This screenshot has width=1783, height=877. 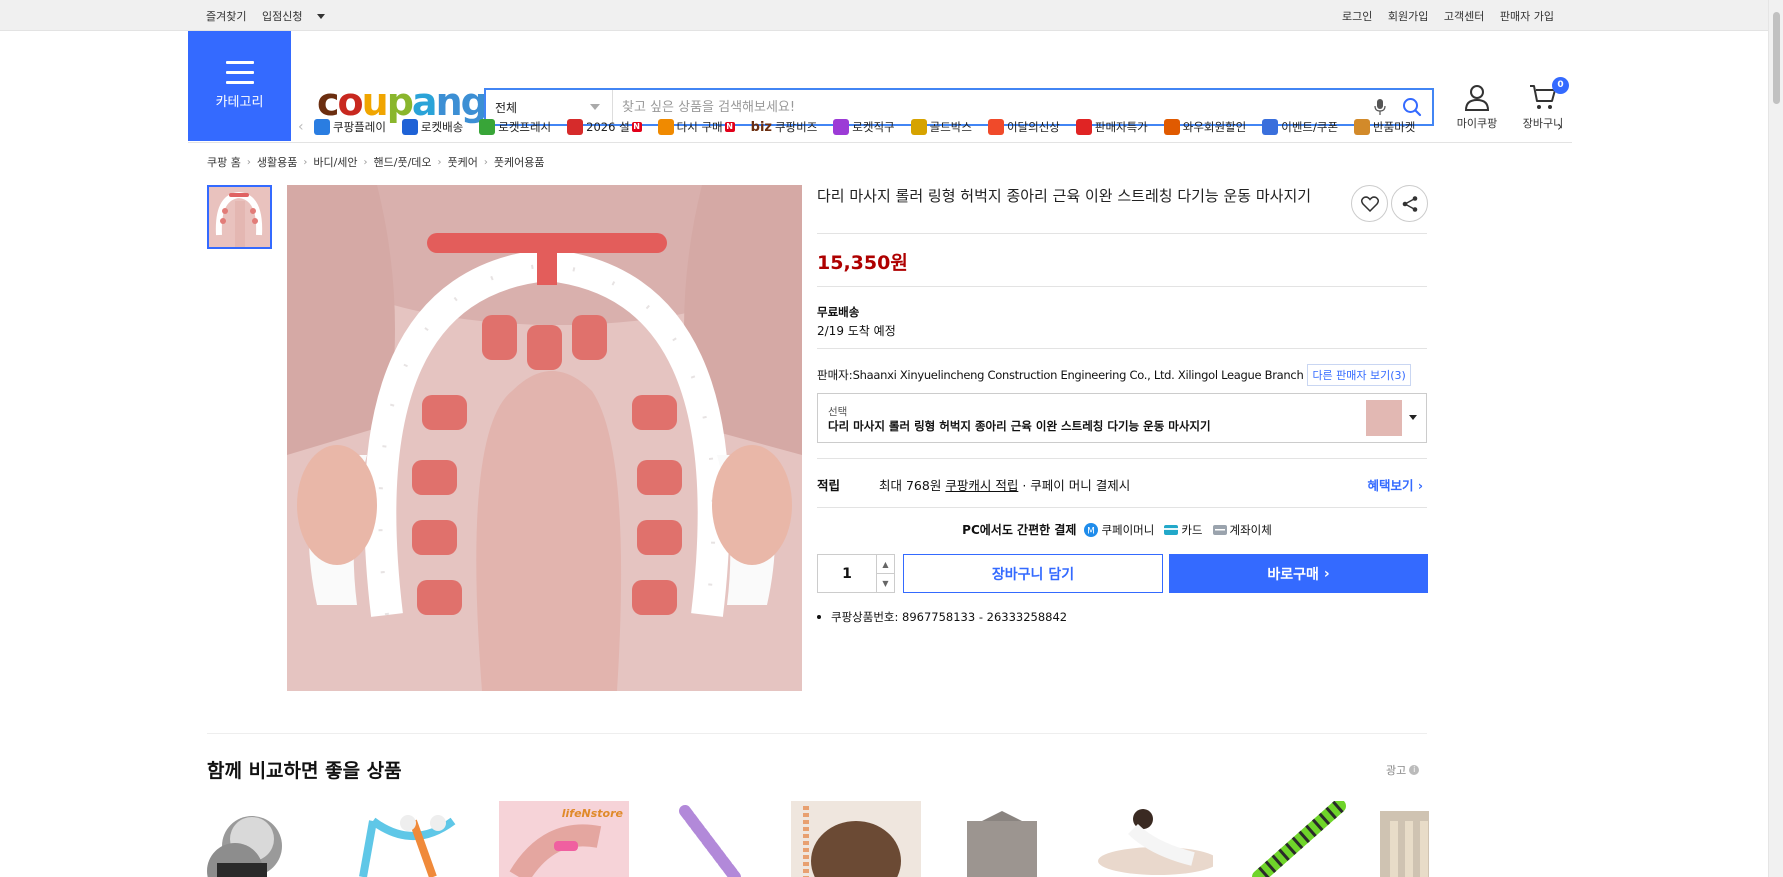 What do you see at coordinates (564, 839) in the screenshot?
I see `recommend-item: lifeNstore` at bounding box center [564, 839].